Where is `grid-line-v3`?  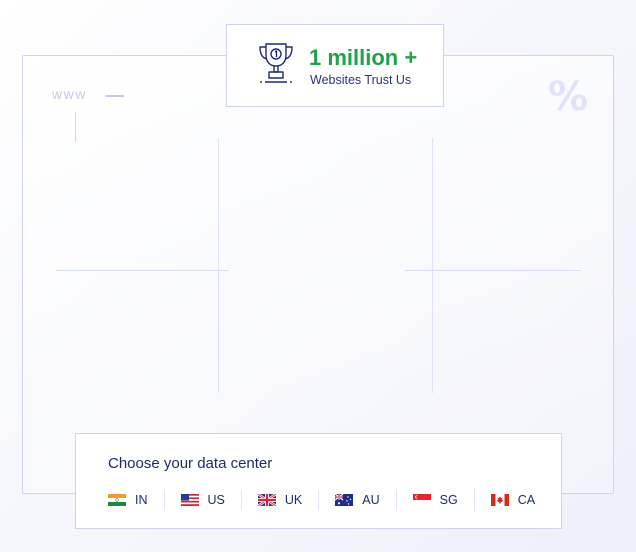 grid-line-v3 is located at coordinates (432, 265).